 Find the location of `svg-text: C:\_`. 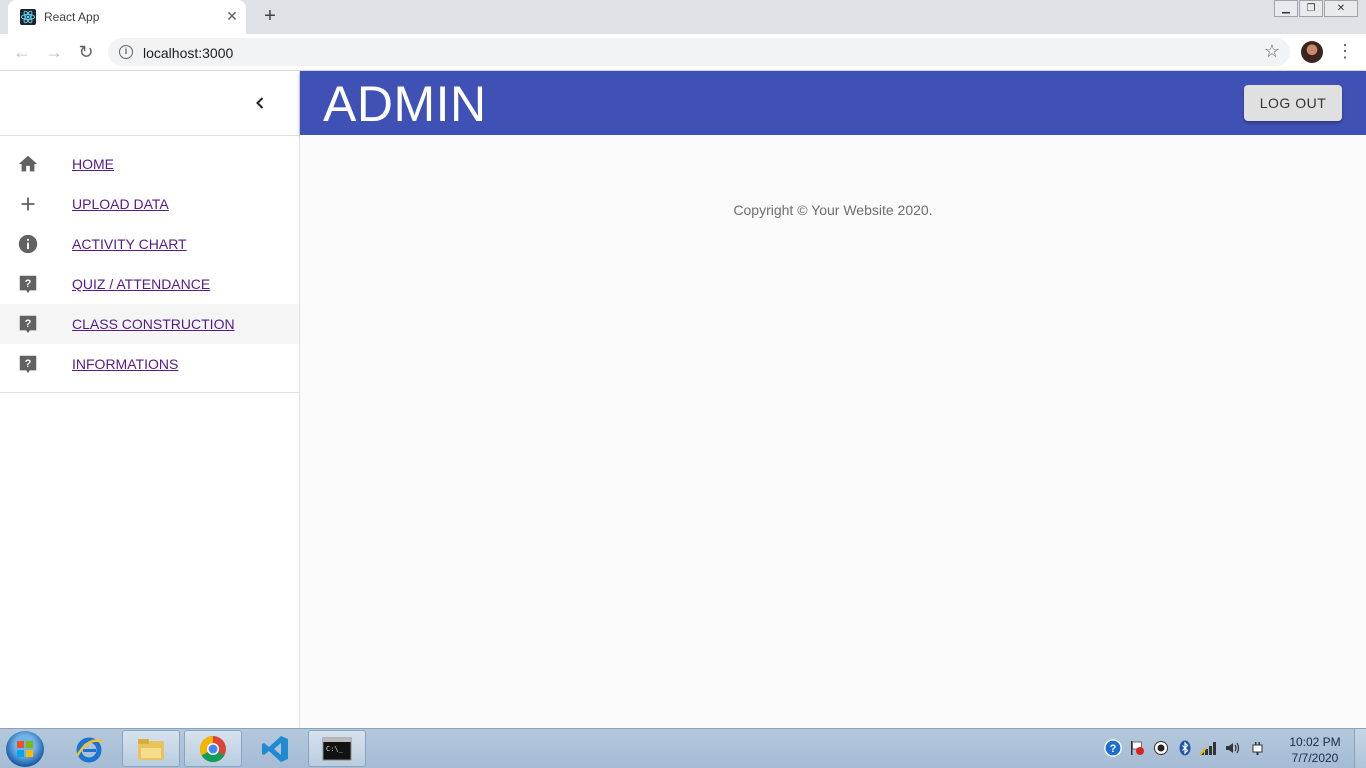

svg-text: C:\_ is located at coordinates (335, 749).